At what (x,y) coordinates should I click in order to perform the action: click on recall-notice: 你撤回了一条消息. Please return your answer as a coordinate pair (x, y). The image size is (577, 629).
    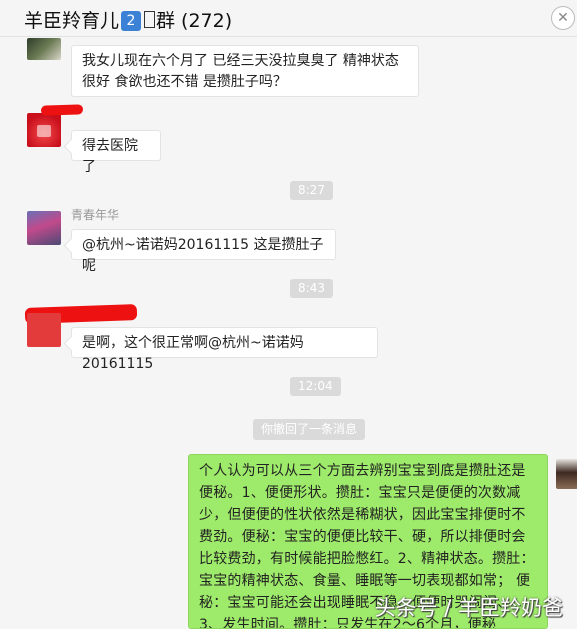
    Looking at the image, I should click on (309, 429).